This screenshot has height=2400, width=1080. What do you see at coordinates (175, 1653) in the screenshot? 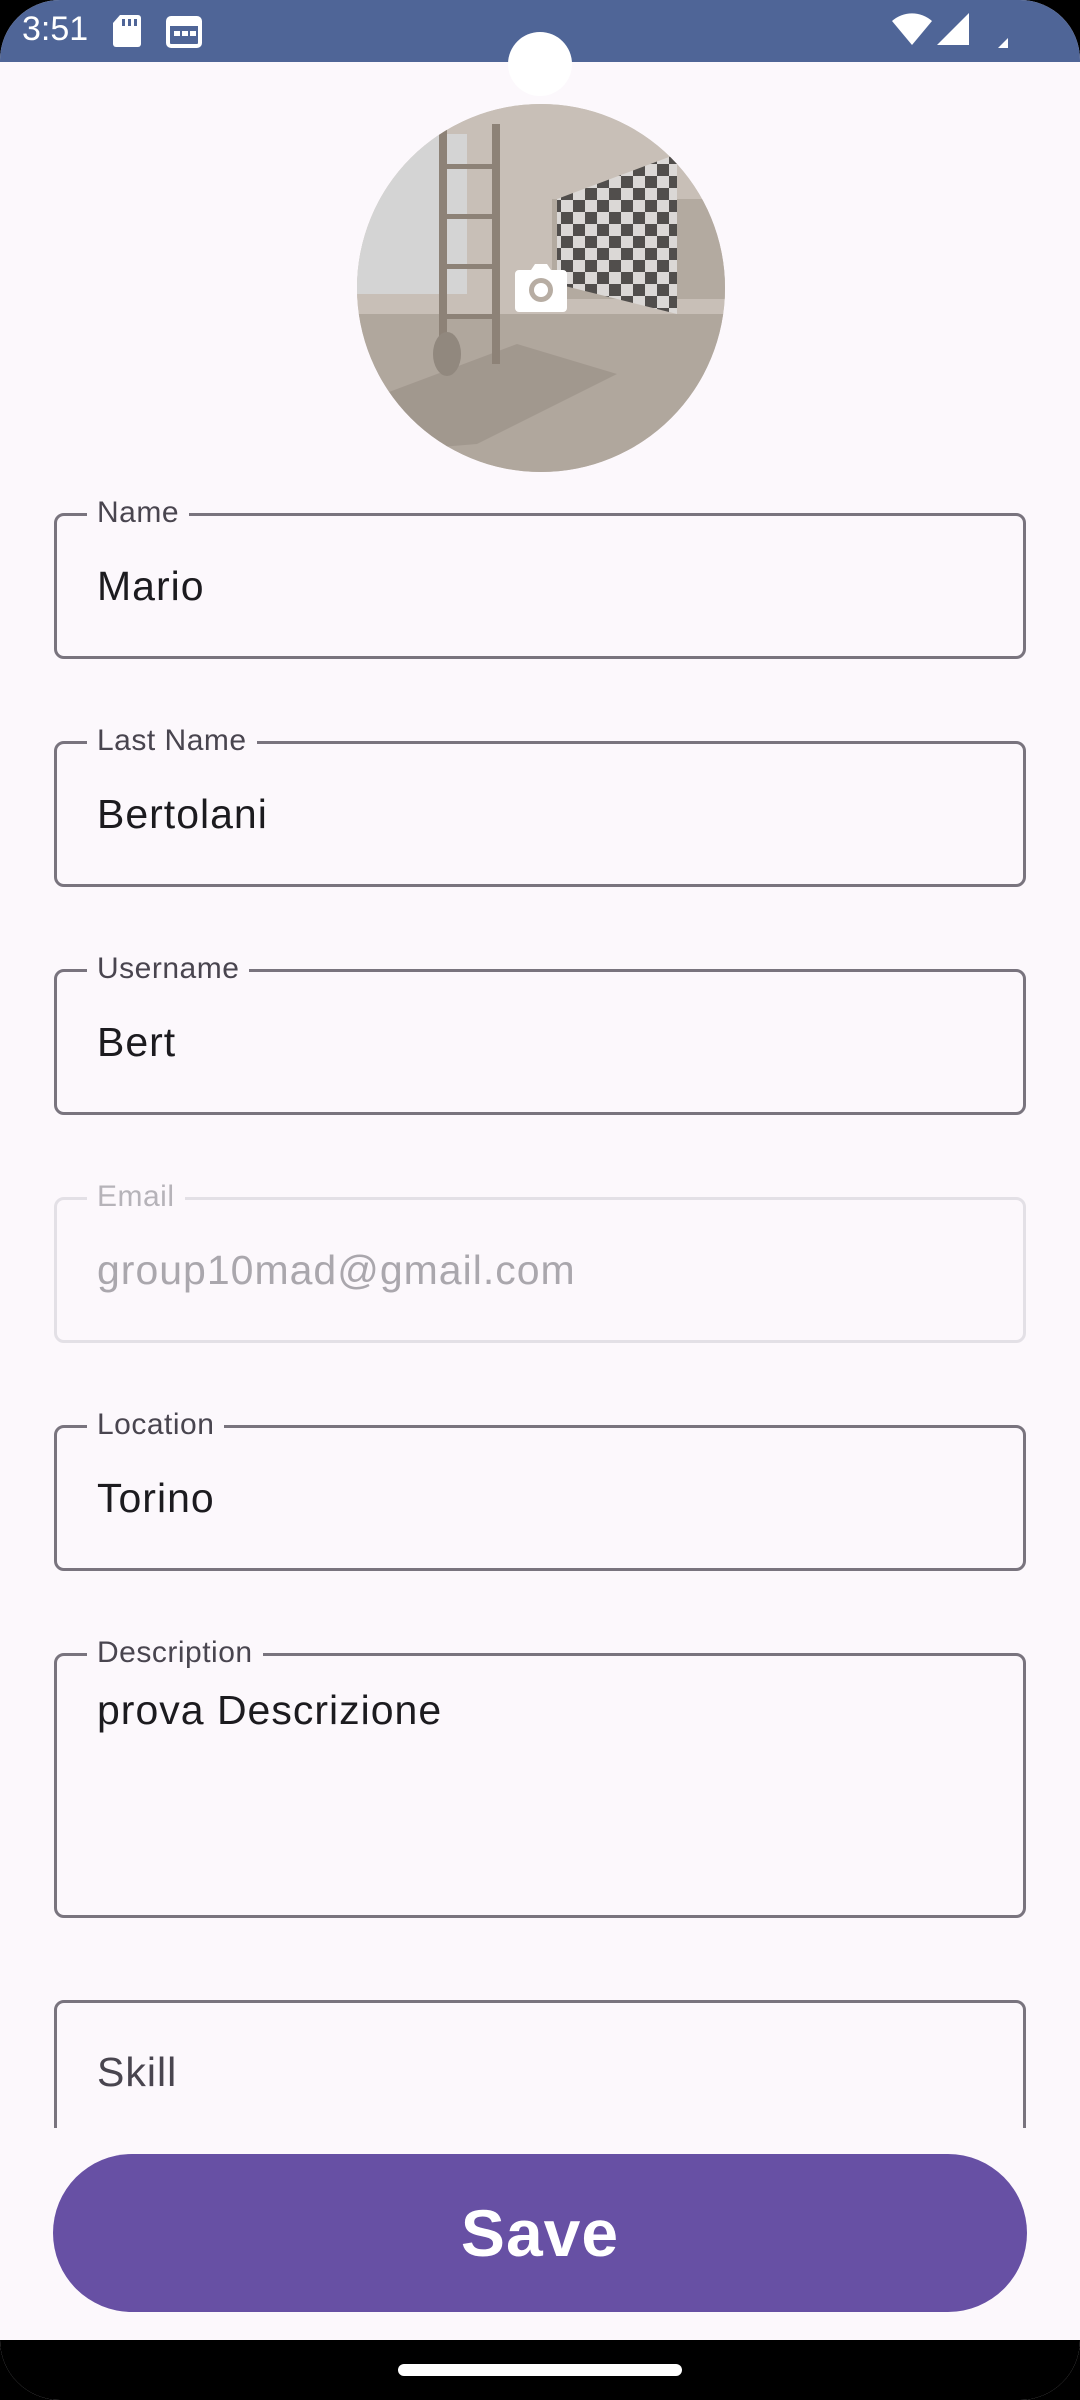
I see `description-label: Description` at bounding box center [175, 1653].